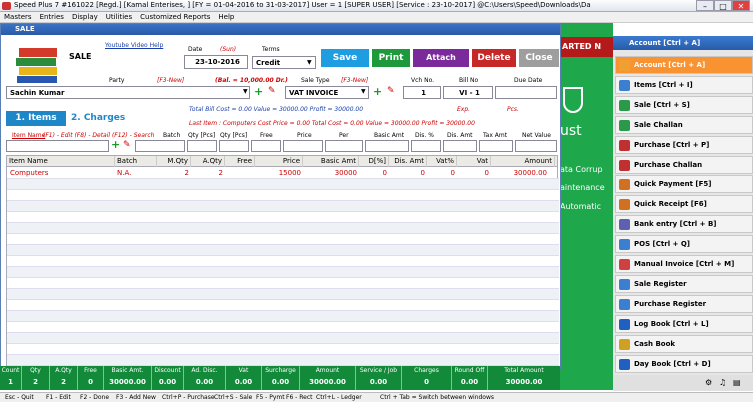 This screenshot has width=753, height=402. I want to click on youtube-link: Youtube Video Help, so click(134, 45).